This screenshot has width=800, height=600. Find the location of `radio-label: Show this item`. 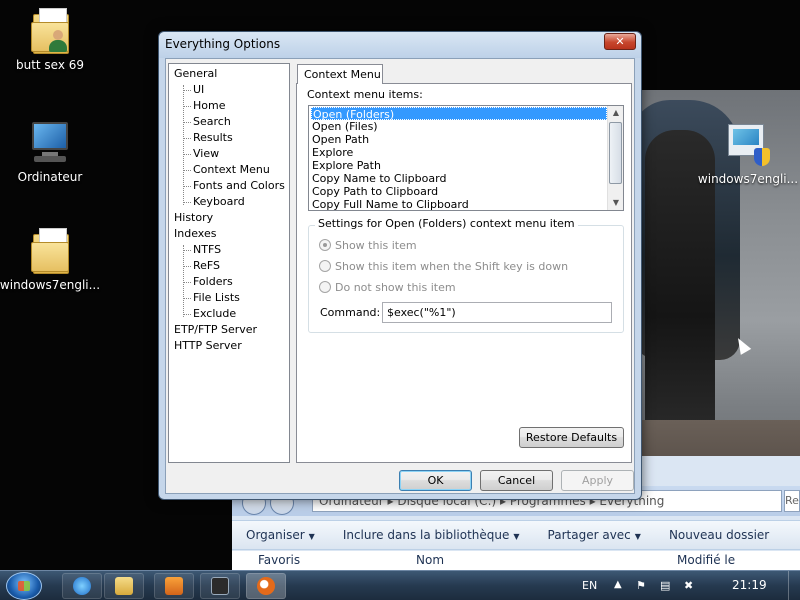

radio-label: Show this item is located at coordinates (376, 245).